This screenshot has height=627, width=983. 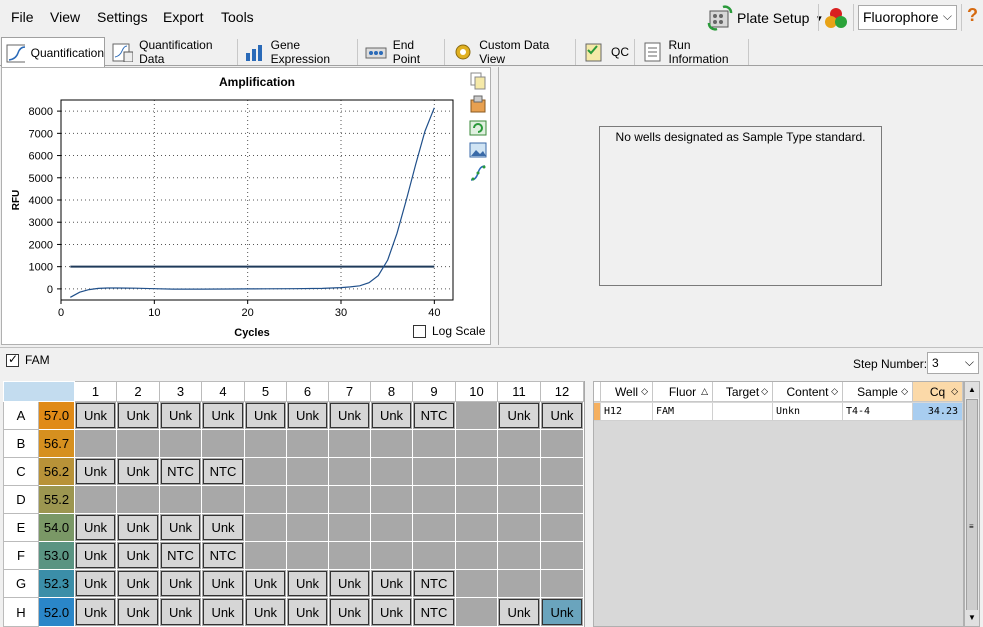 I want to click on column-header-4: 4, so click(x=223, y=391).